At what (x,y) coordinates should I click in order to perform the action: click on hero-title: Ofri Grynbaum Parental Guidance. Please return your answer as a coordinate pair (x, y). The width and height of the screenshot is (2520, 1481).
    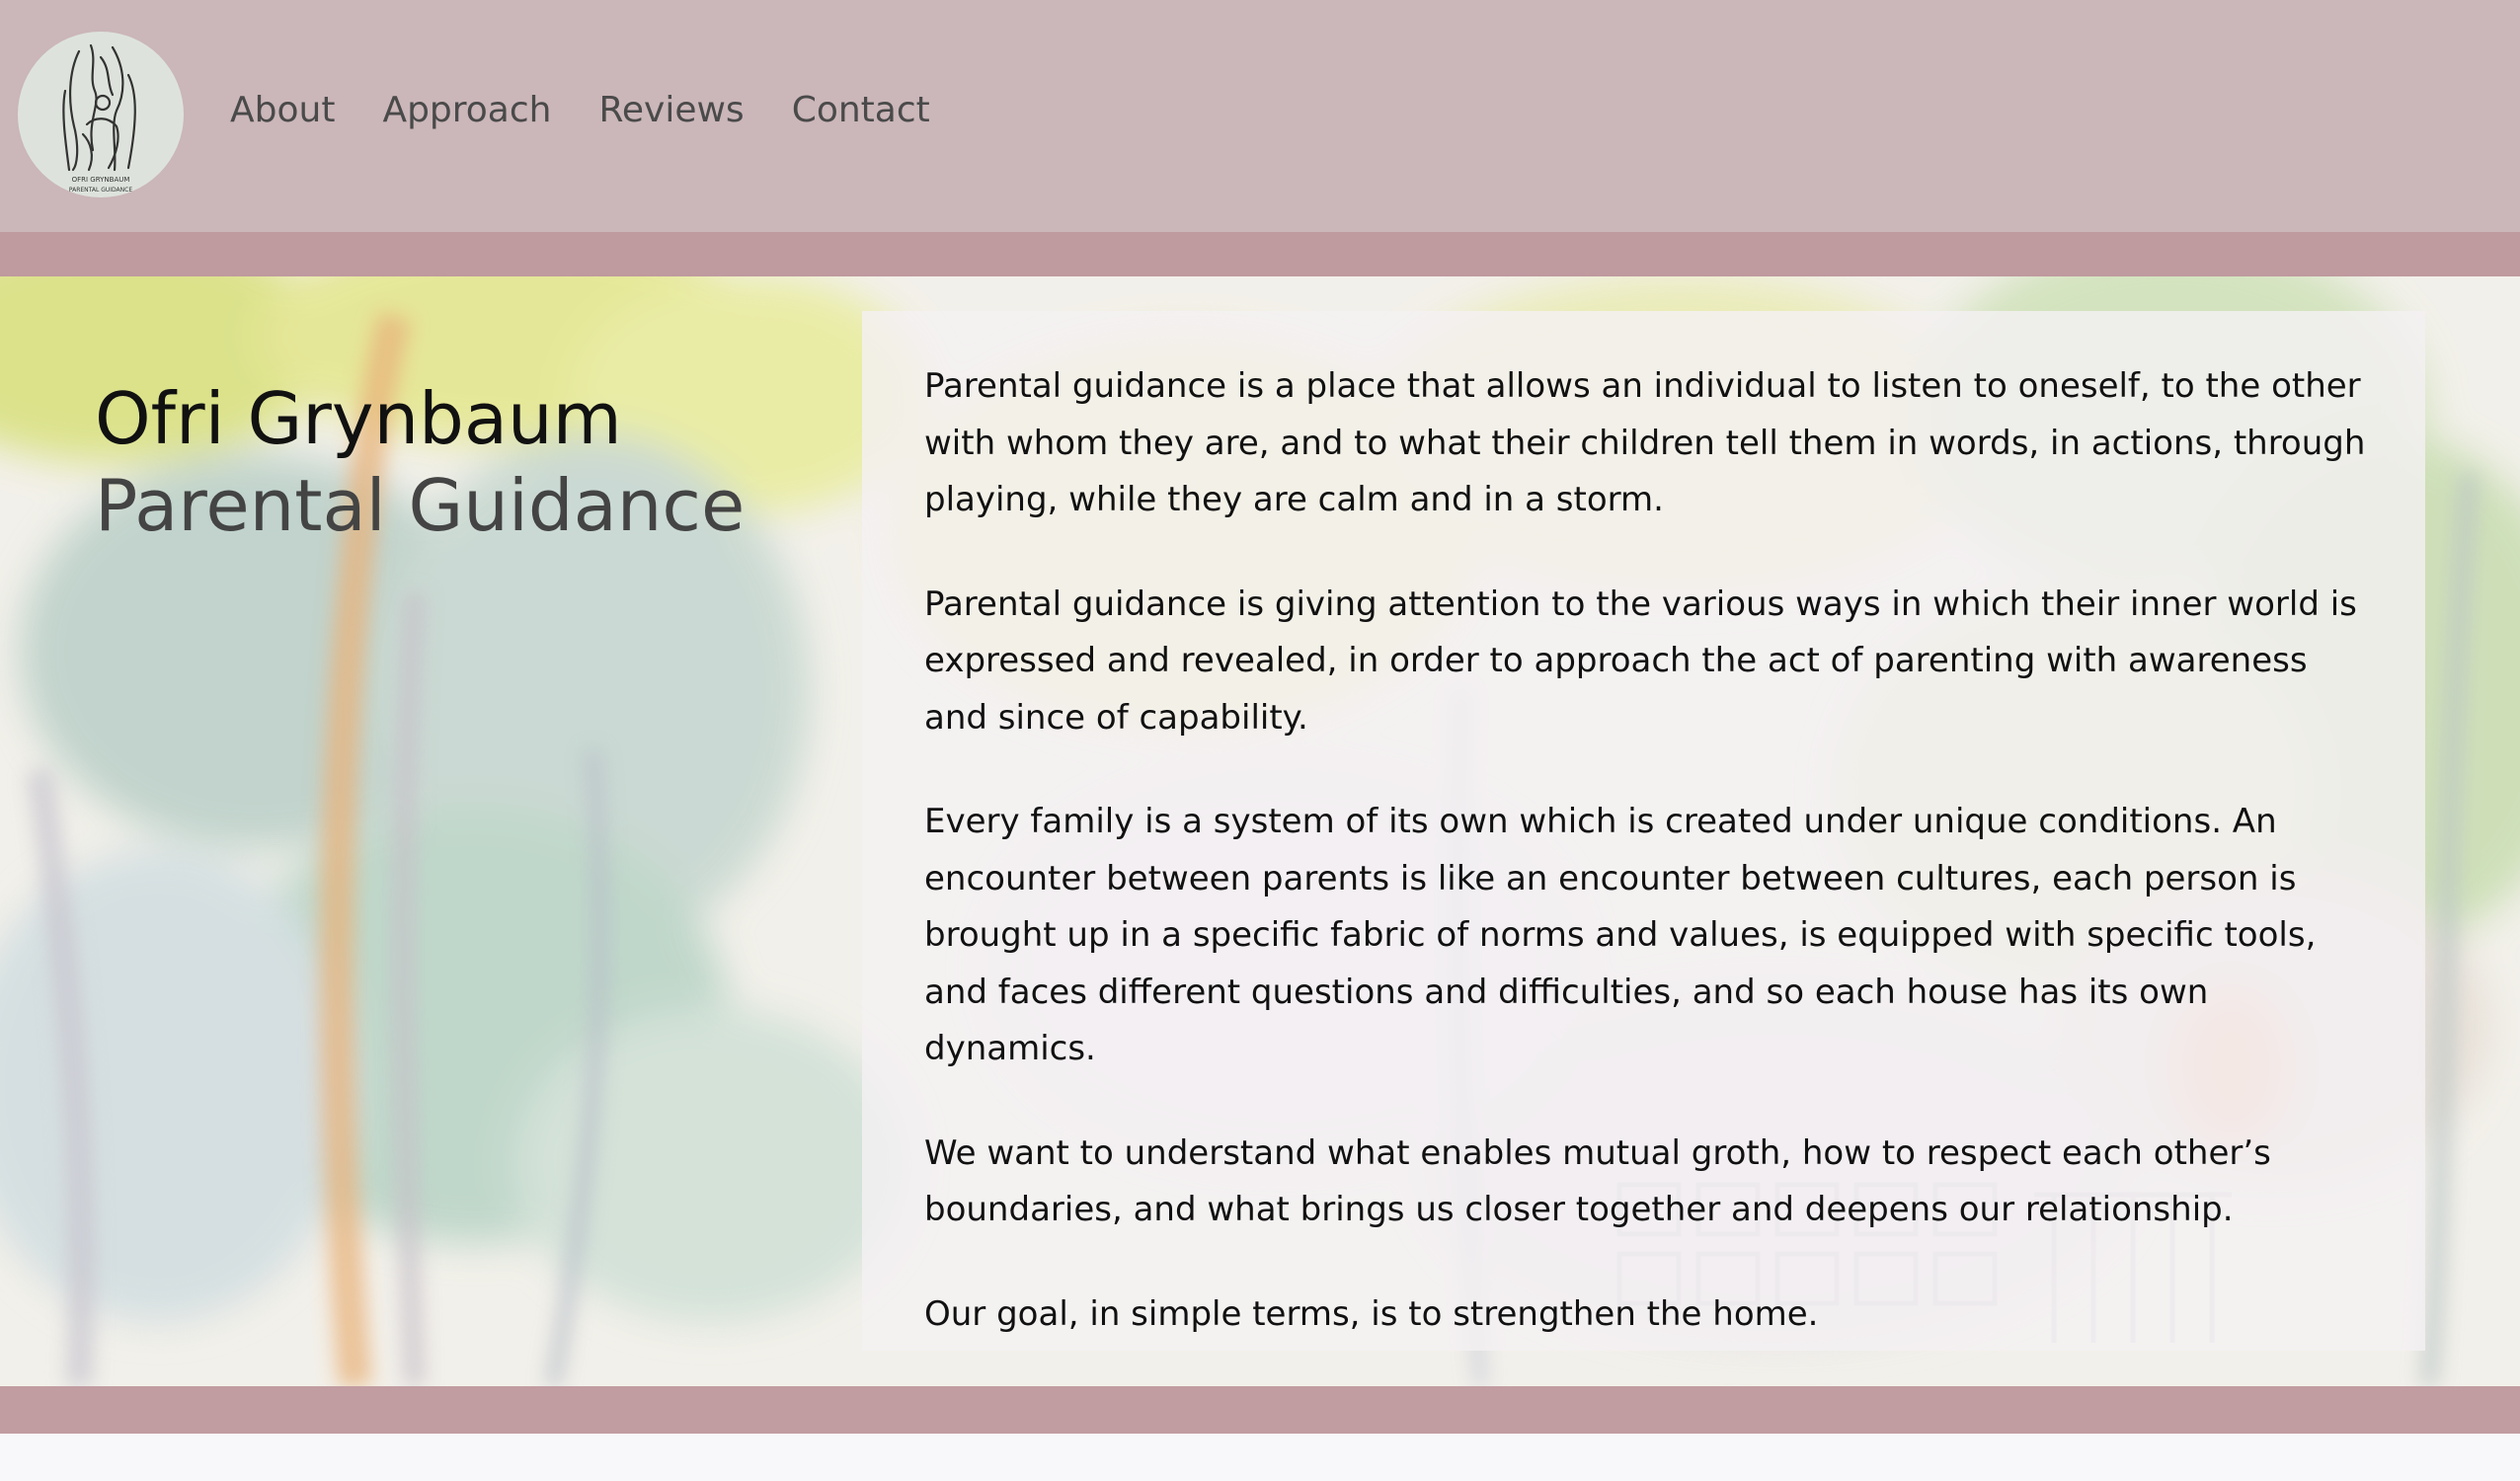
    Looking at the image, I should click on (420, 462).